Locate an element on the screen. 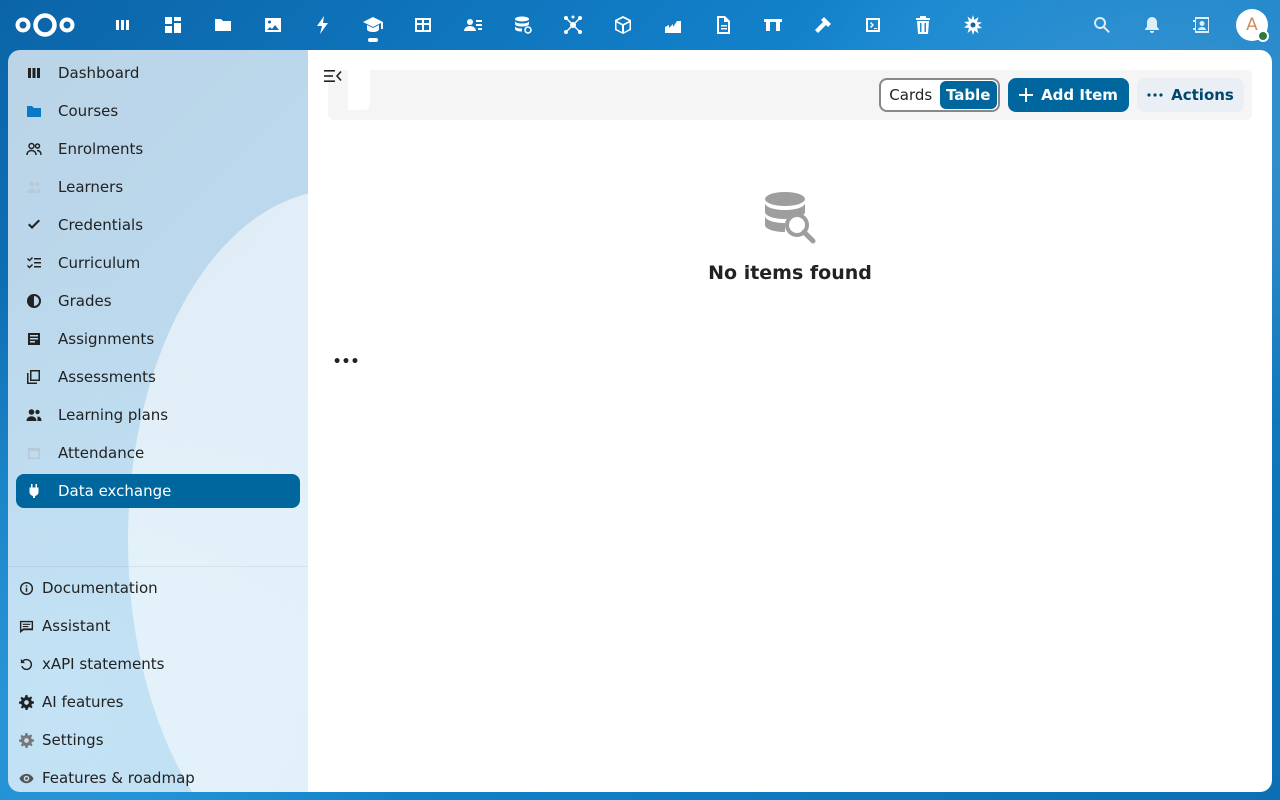 This screenshot has width=1280, height=800. plug-icon is located at coordinates (34, 491).